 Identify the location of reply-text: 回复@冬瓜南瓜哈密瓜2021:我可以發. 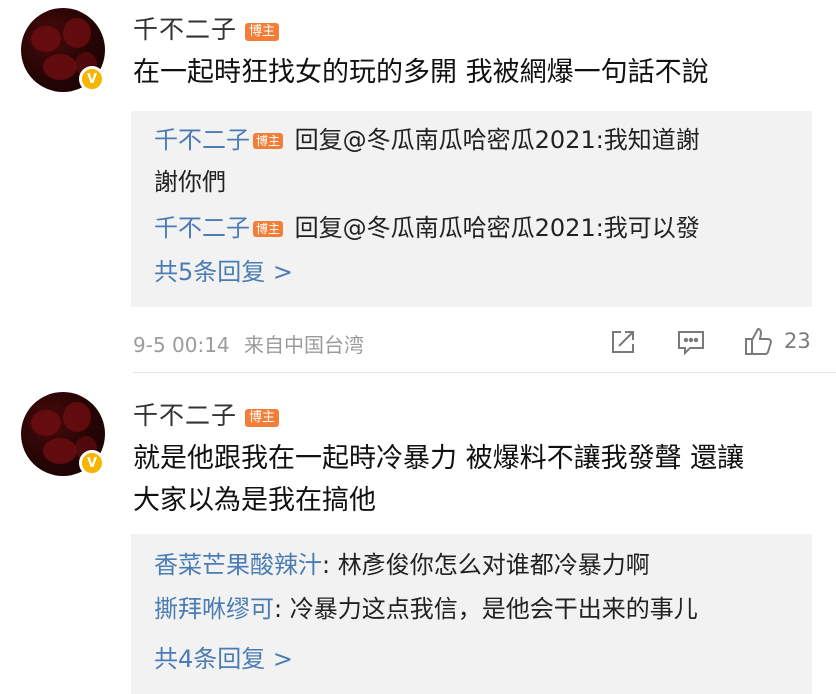
(493, 228).